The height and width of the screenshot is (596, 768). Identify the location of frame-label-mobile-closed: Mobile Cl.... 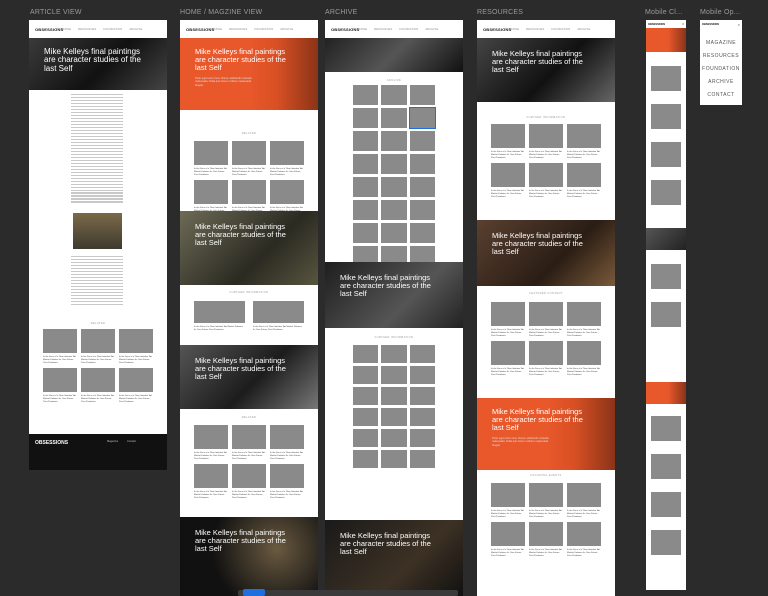
(663, 12).